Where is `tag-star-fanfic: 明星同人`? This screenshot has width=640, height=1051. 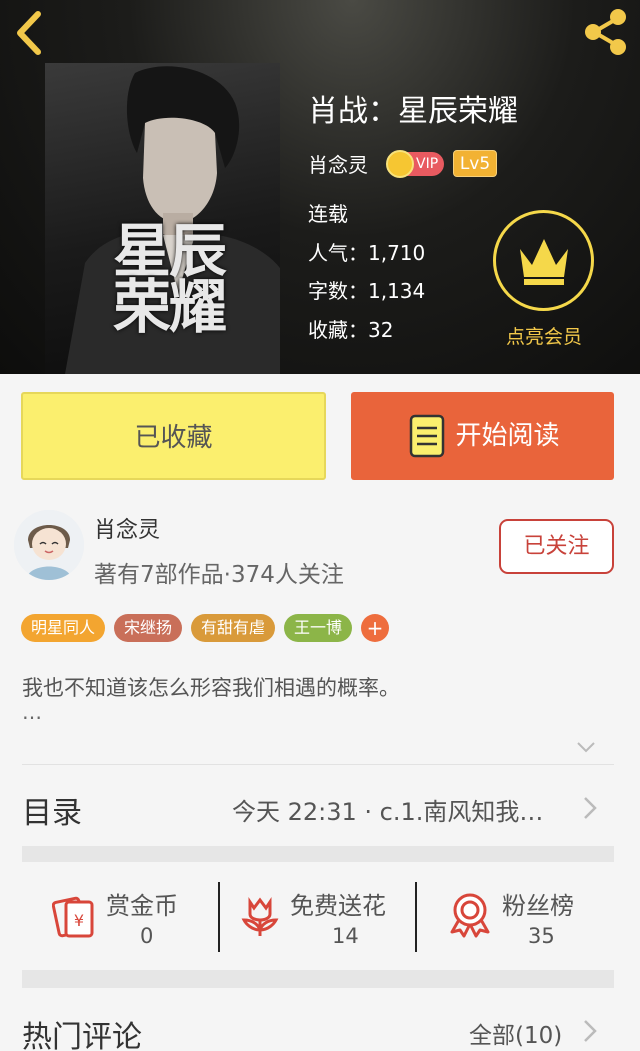
tag-star-fanfic: 明星同人 is located at coordinates (63, 628).